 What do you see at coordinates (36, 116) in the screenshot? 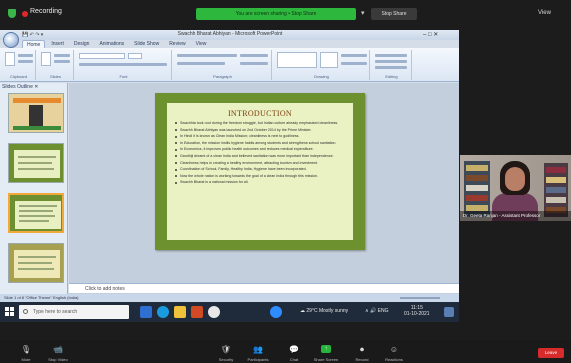
I see `gandhi-silhouette-icon` at bounding box center [36, 116].